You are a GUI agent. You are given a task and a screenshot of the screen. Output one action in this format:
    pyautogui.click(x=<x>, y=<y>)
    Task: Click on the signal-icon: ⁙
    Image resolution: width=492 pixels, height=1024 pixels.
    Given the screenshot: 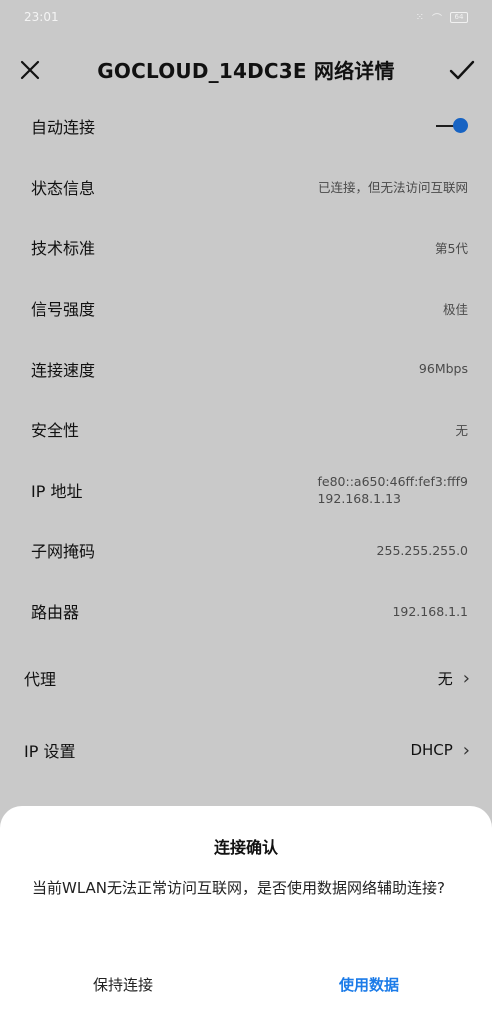 What is the action you would take?
    pyautogui.click(x=419, y=17)
    